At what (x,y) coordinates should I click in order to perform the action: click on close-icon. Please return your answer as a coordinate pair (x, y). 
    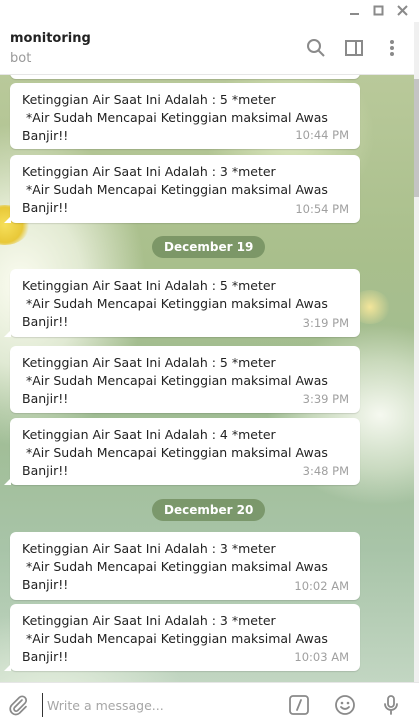
    Looking at the image, I should click on (403, 11).